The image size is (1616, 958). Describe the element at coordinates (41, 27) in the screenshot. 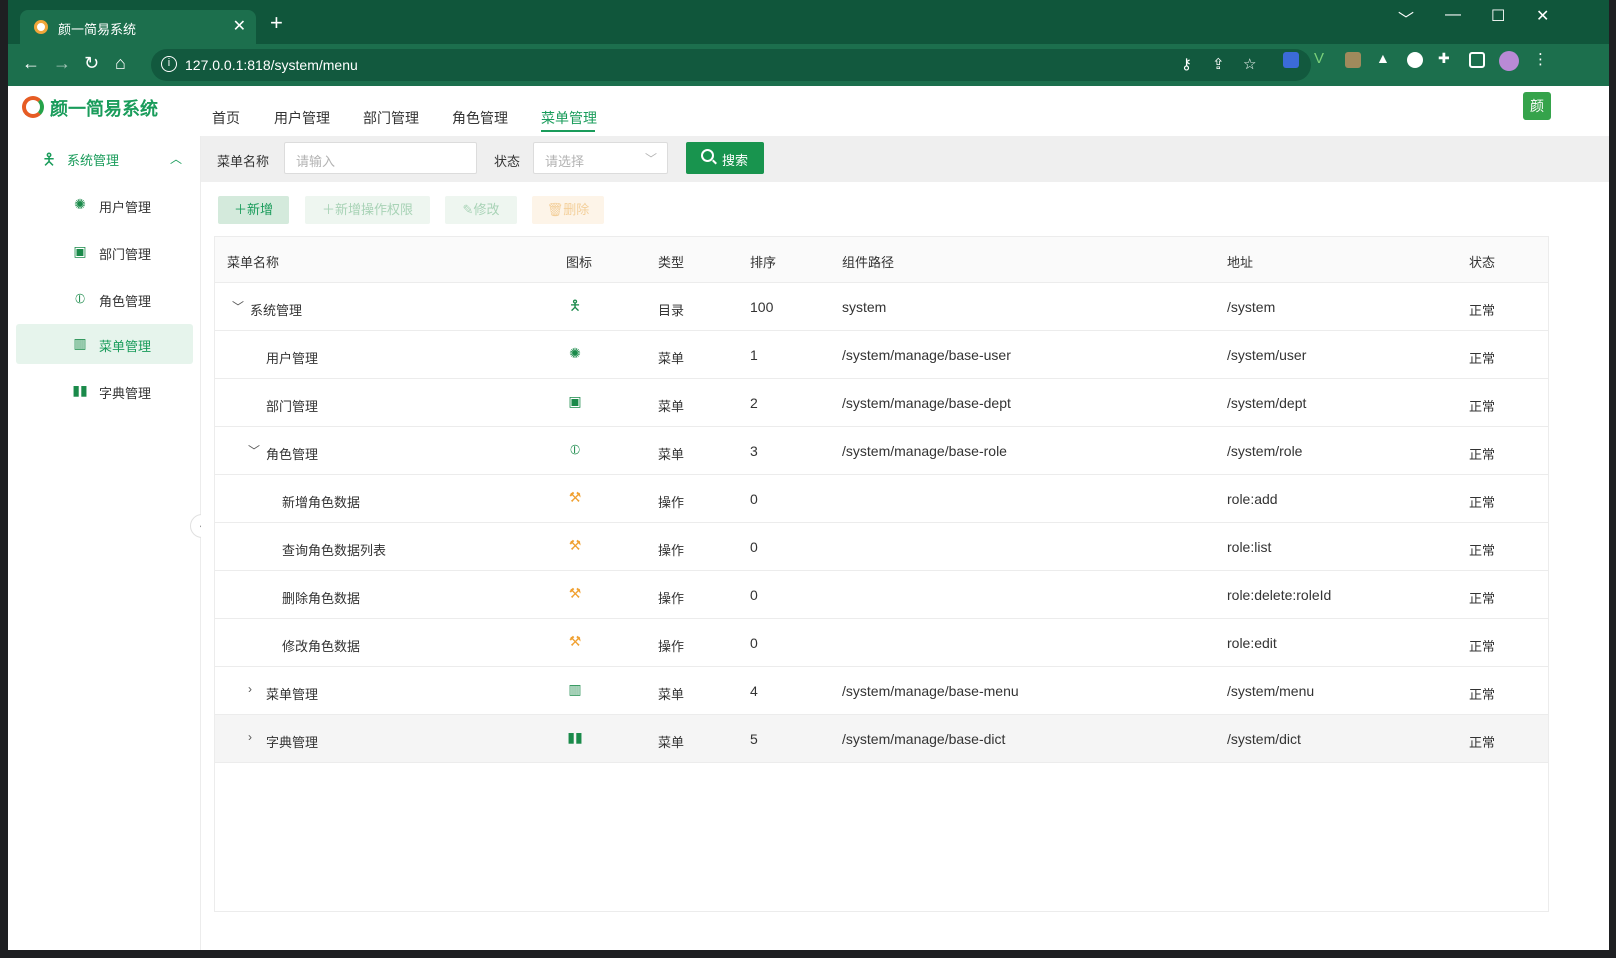

I see `favicon-icon` at that location.